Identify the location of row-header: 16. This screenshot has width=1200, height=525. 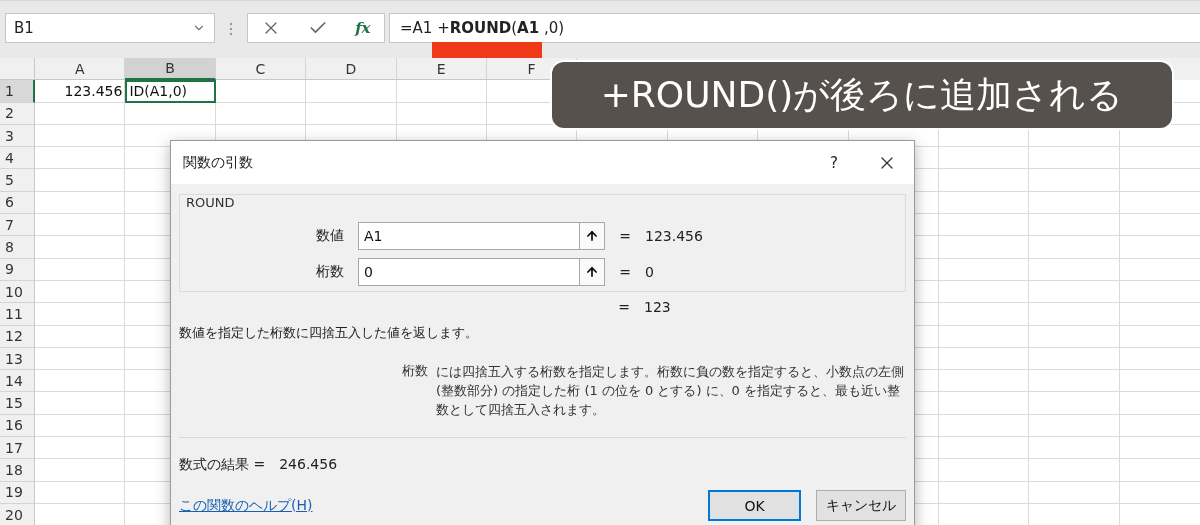
(17, 426).